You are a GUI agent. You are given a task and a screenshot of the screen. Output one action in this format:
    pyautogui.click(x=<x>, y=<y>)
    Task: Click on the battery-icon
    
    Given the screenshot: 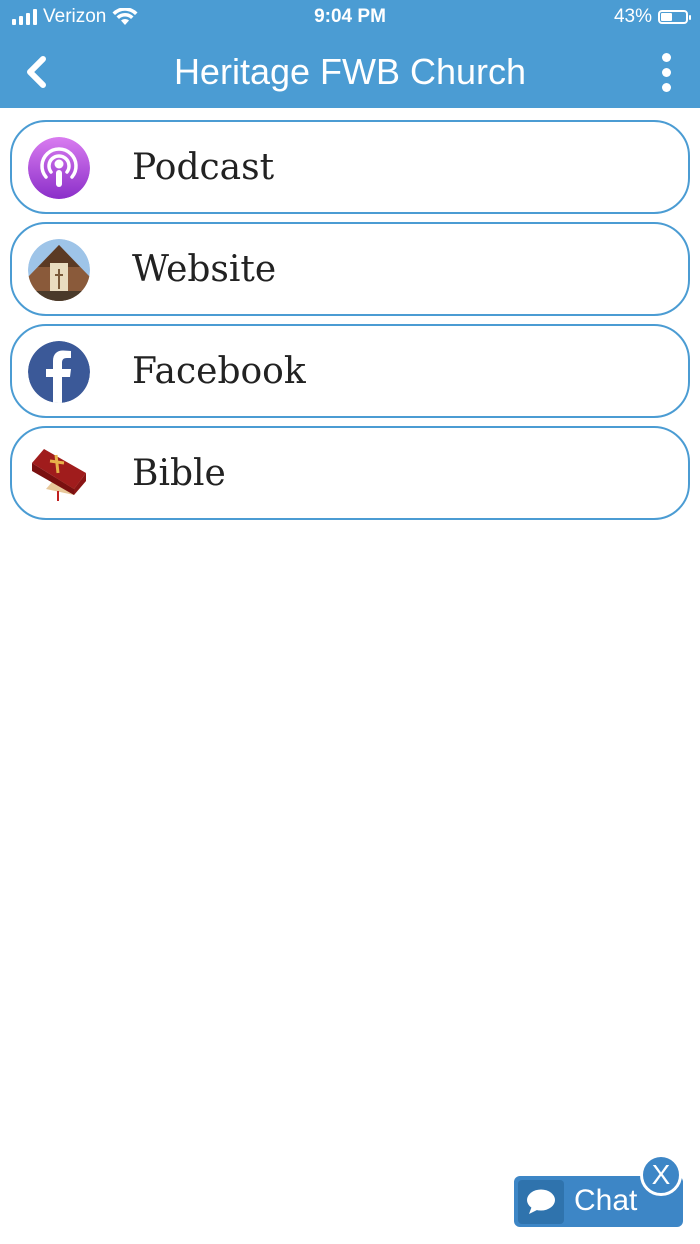 What is the action you would take?
    pyautogui.click(x=674, y=17)
    